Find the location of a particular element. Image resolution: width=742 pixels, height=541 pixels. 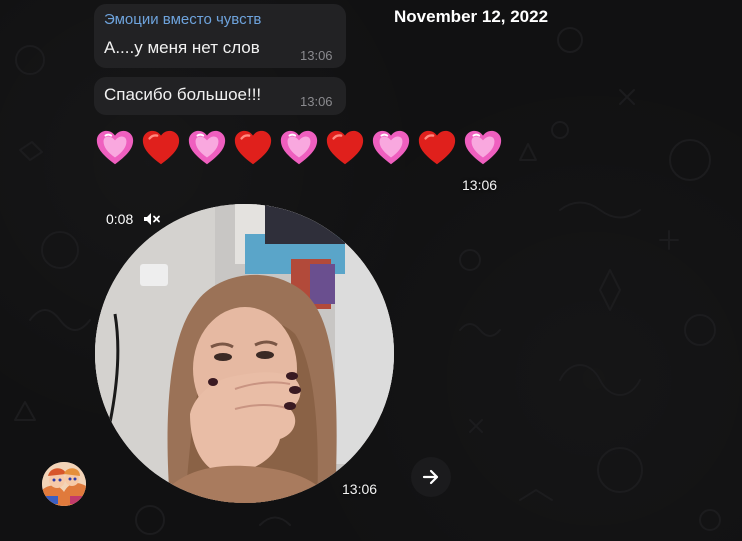

message-text: Спасибо большое!!! is located at coordinates (183, 94).